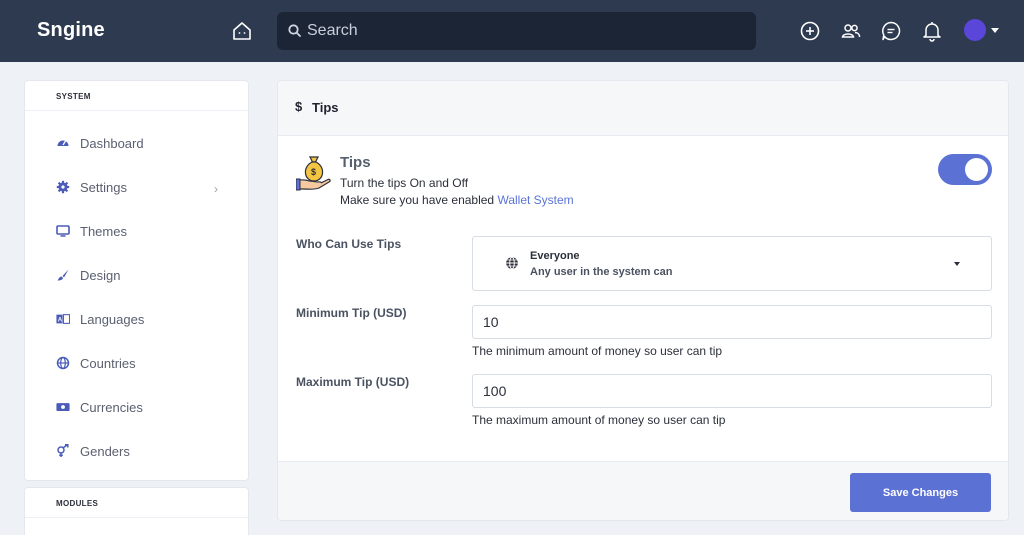 The height and width of the screenshot is (535, 1024). What do you see at coordinates (932, 31) in the screenshot?
I see `bell-icon` at bounding box center [932, 31].